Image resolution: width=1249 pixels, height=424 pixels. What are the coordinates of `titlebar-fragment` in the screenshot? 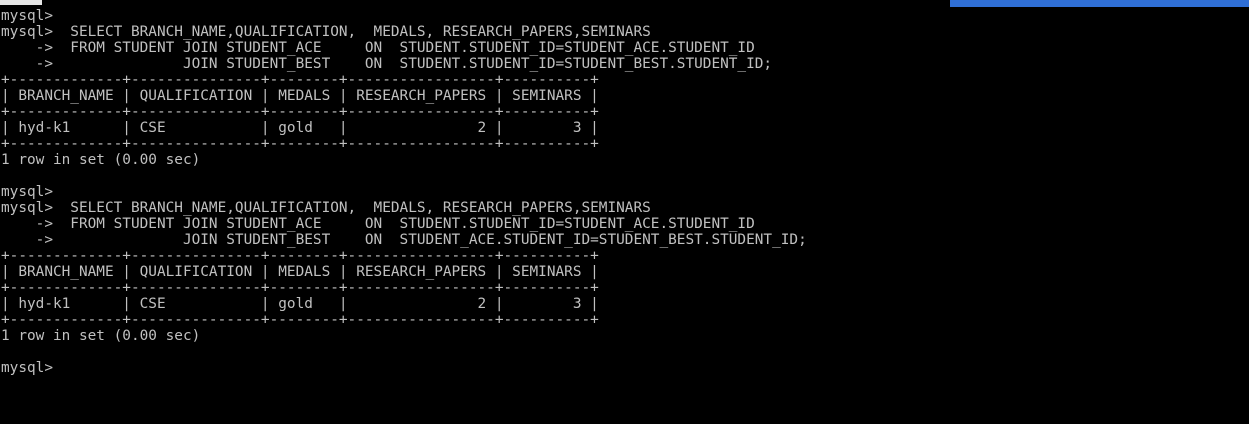 It's located at (21, 2).